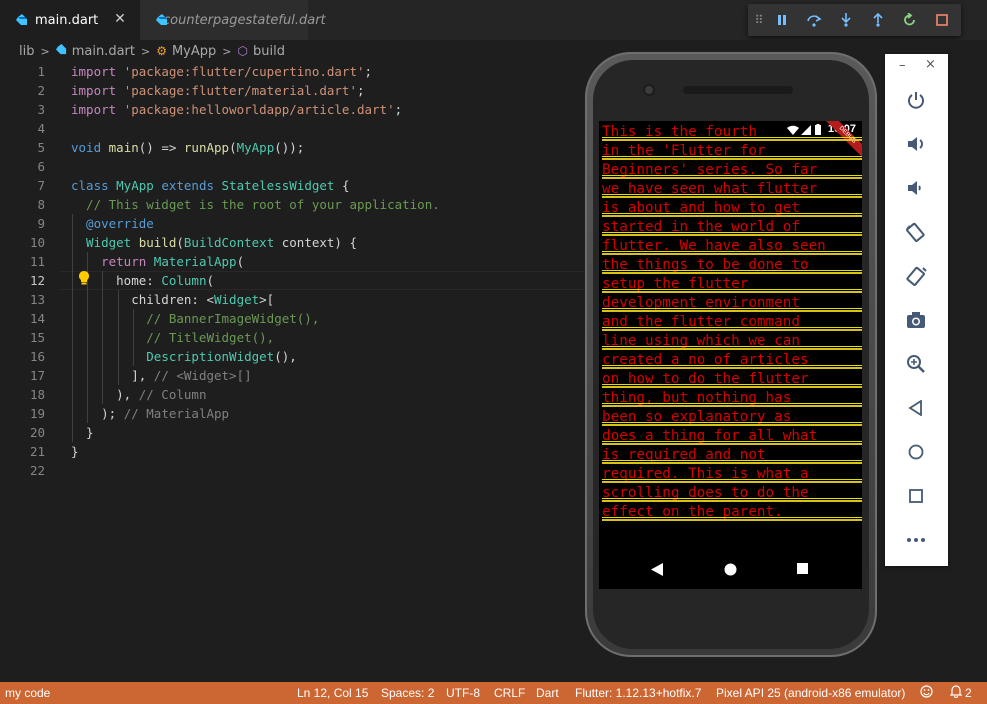 The width and height of the screenshot is (987, 704). What do you see at coordinates (732, 436) in the screenshot?
I see `description-line: does a thing for all what` at bounding box center [732, 436].